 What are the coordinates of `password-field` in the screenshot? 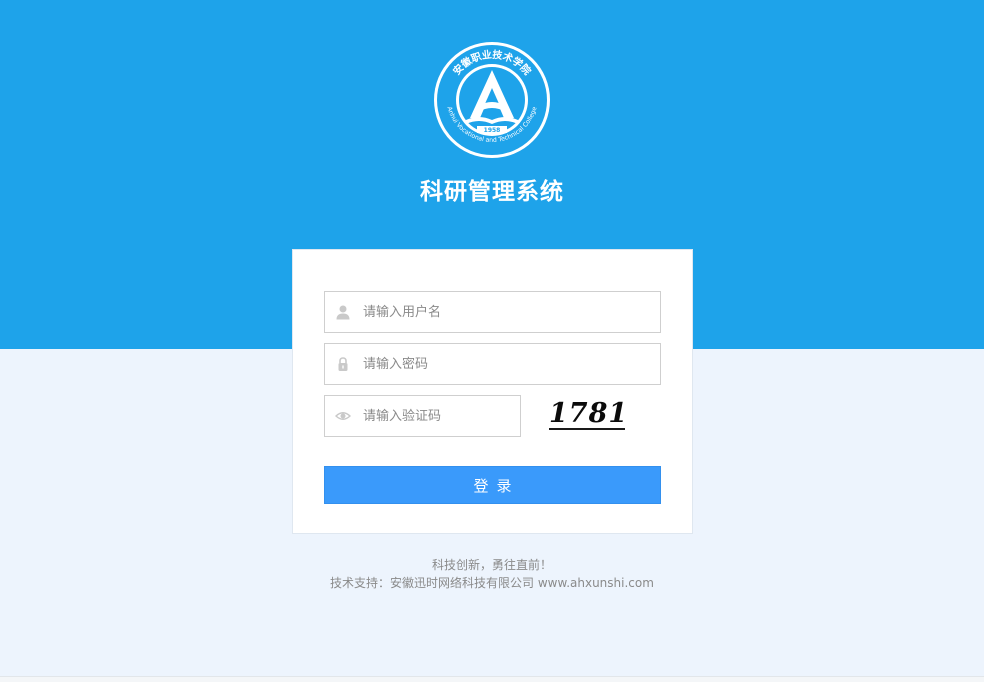 It's located at (492, 364).